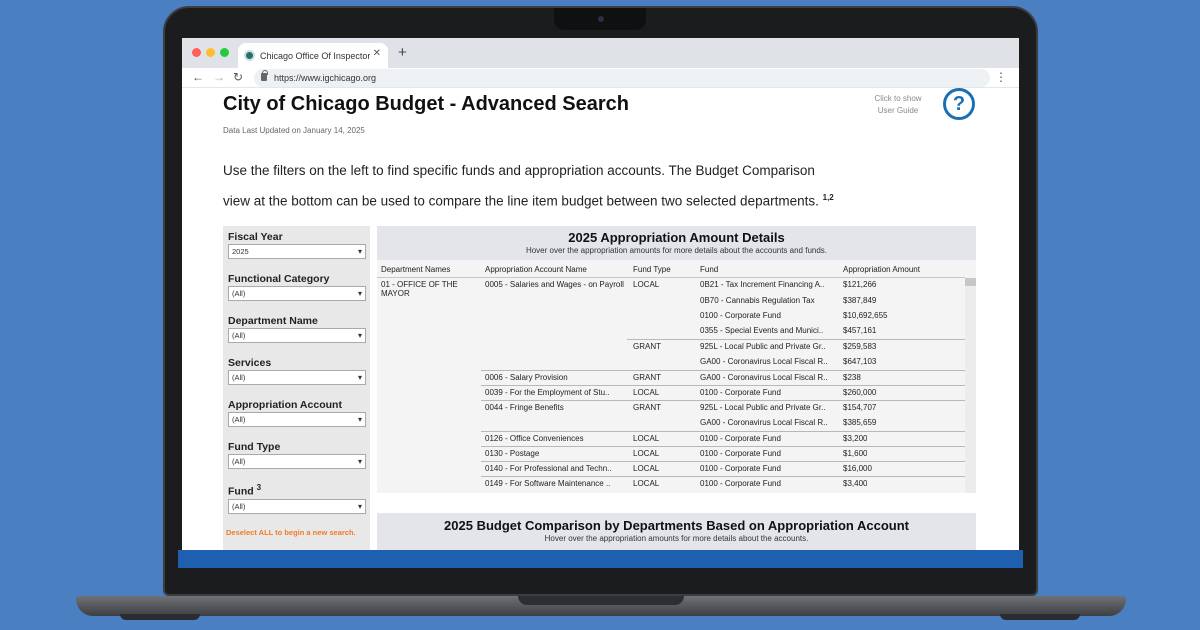  Describe the element at coordinates (255, 237) in the screenshot. I see `filter-label: Fiscal Year` at that location.